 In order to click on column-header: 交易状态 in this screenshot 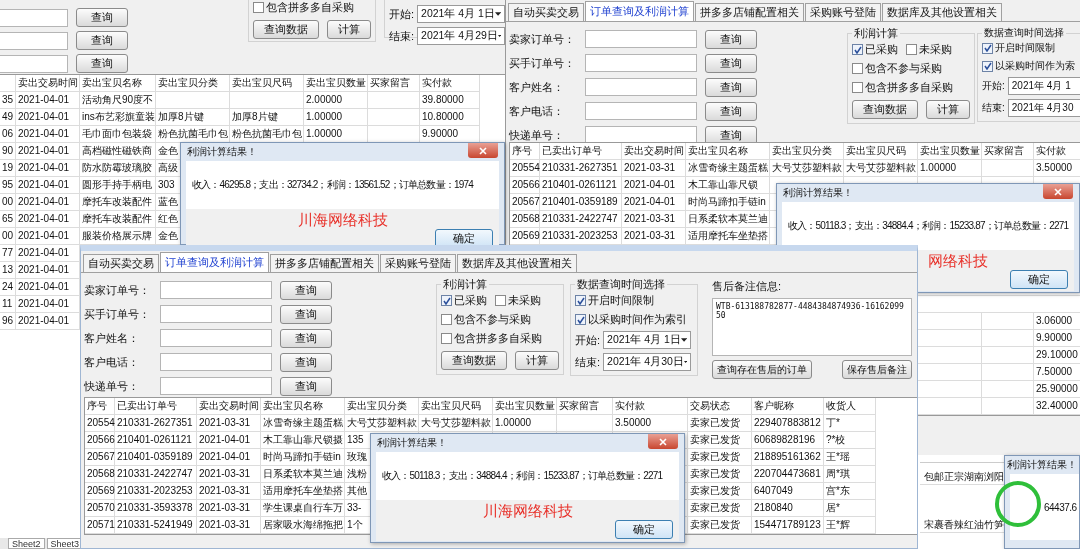, I will do `click(720, 406)`.